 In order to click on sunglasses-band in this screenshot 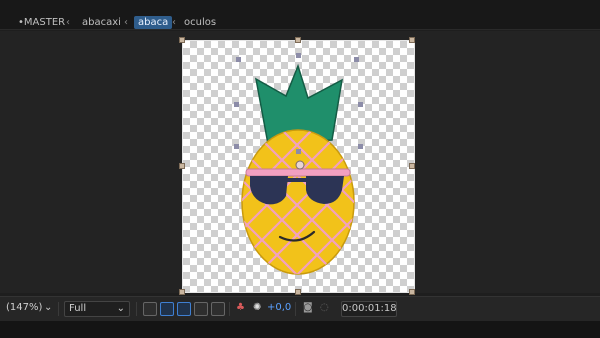, I will do `click(298, 172)`.